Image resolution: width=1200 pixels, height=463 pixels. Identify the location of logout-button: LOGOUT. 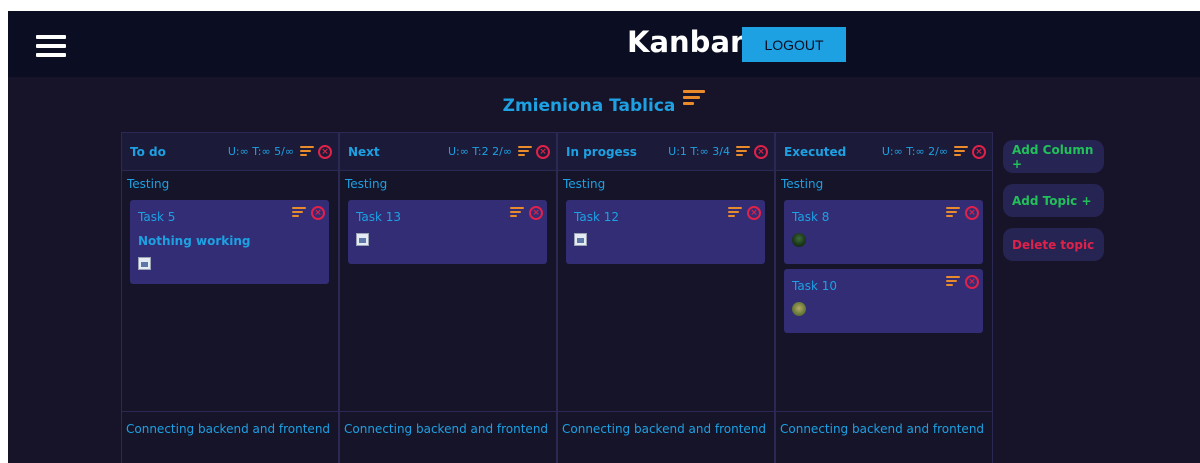
(794, 44).